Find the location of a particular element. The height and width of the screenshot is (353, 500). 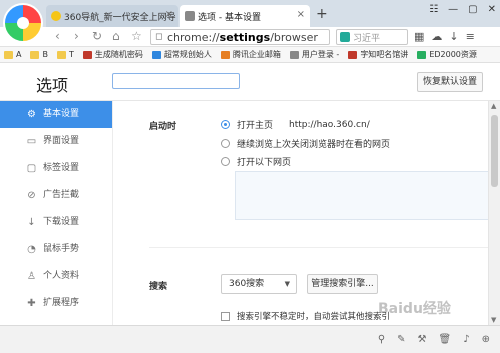

tab-bar: 360导航_新一代安全上网导 × 选项 - 基本设置 × + ☷ — ▢ ✕ is located at coordinates (250, 13).